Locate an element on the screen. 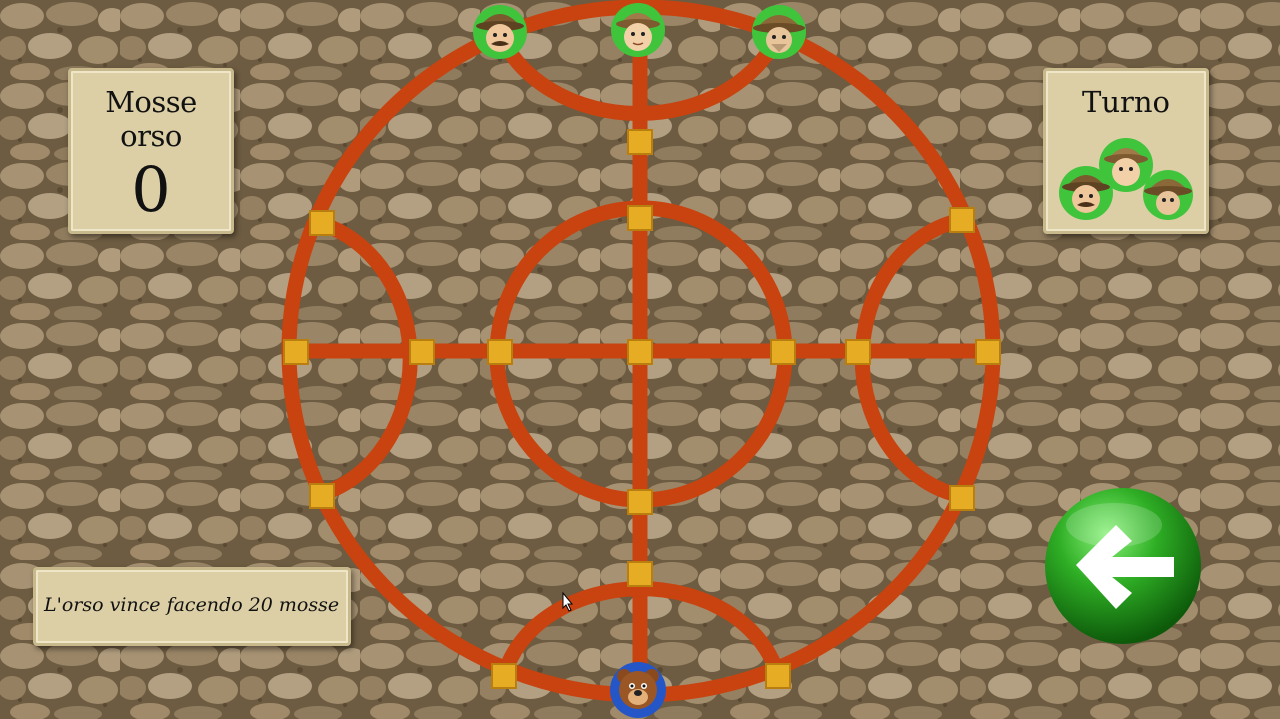 The width and height of the screenshot is (1280, 719). turn-panel: Turno is located at coordinates (1126, 151).